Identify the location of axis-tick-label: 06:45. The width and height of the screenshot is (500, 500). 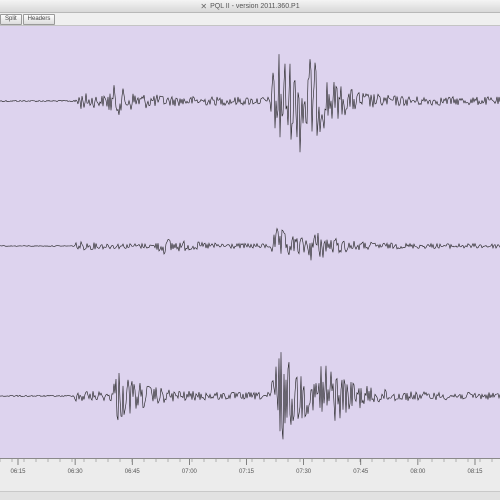
(133, 472).